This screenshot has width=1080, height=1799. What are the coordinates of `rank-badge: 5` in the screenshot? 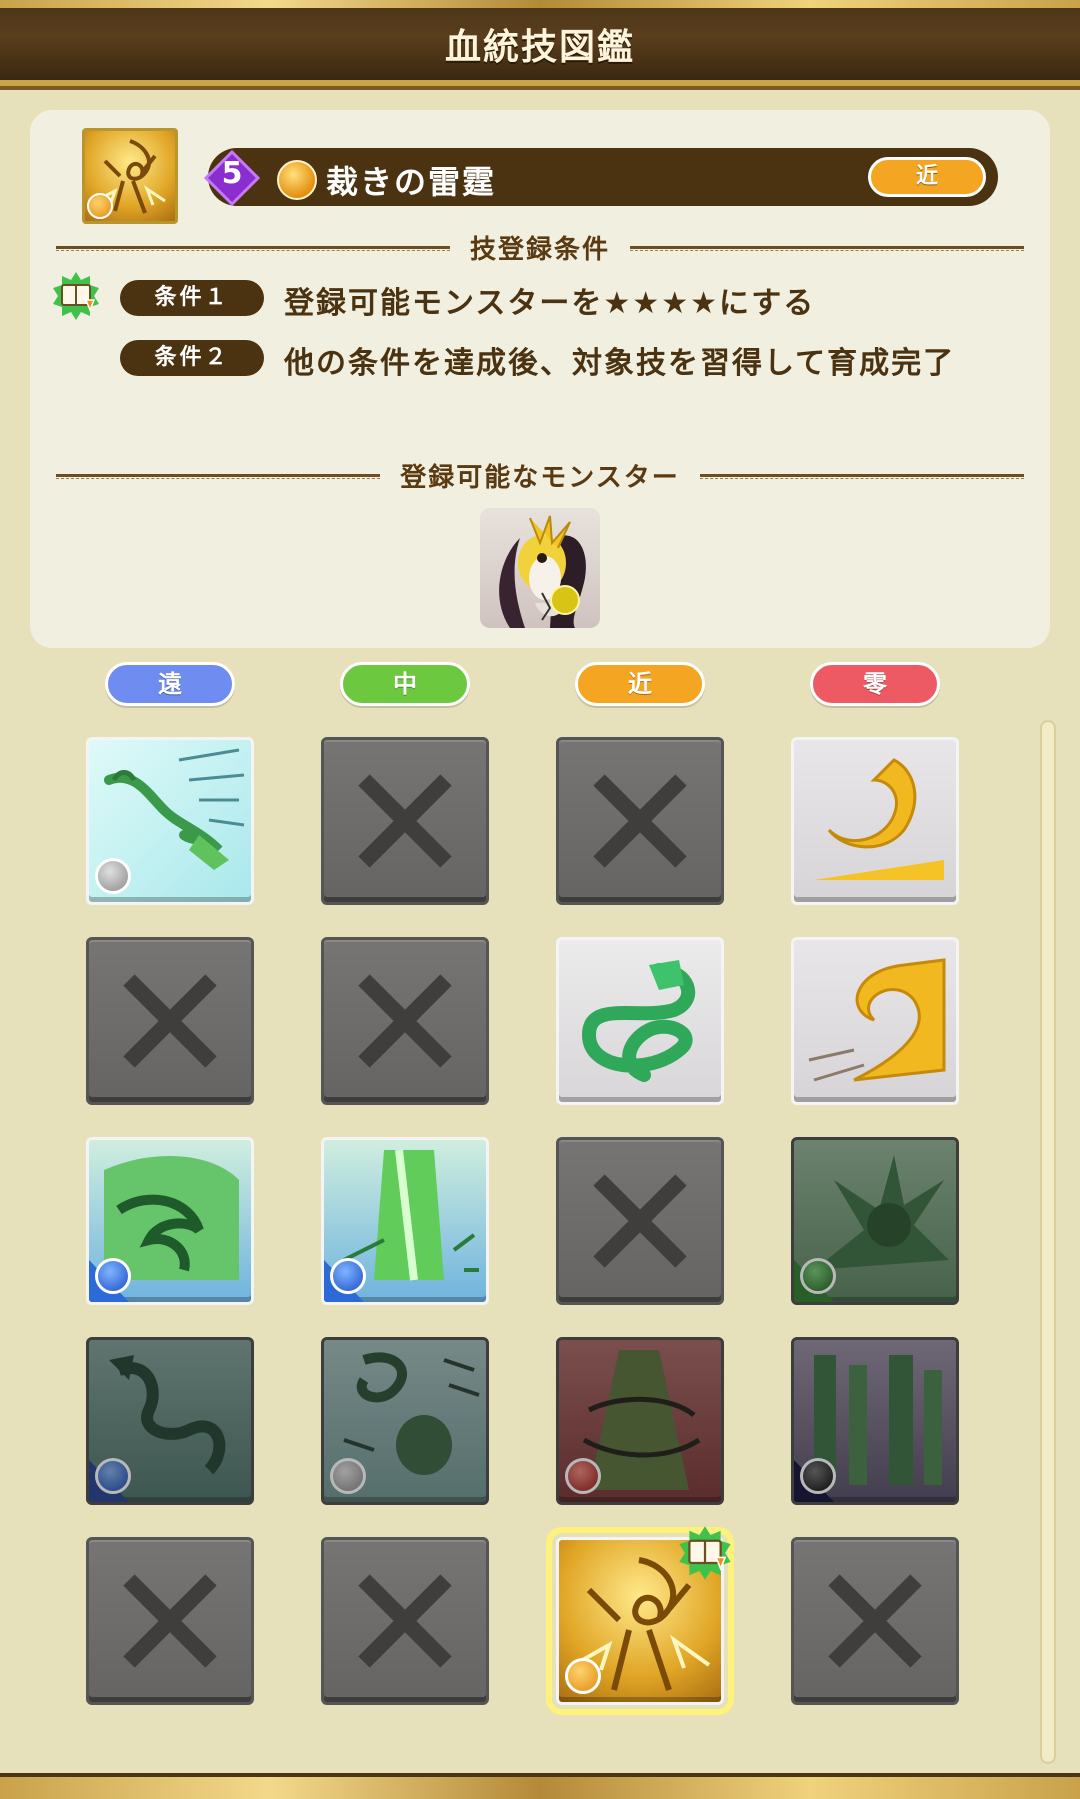 It's located at (232, 178).